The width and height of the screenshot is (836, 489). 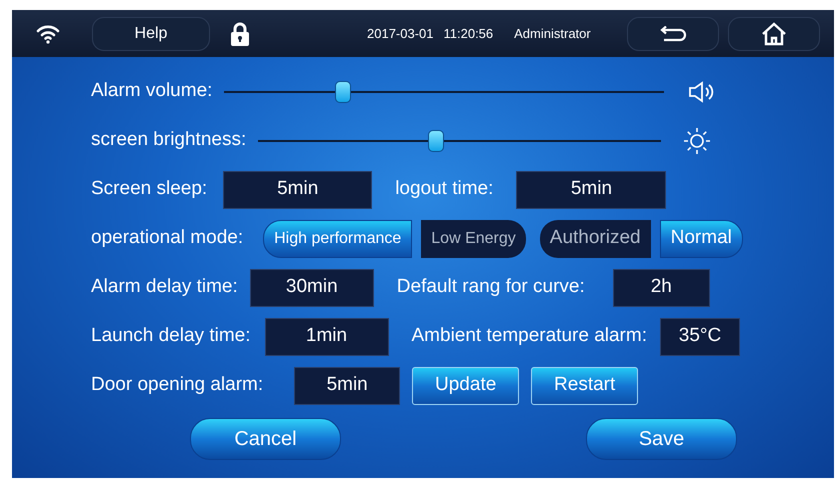 I want to click on date-text: 2017-03-01, so click(x=400, y=33).